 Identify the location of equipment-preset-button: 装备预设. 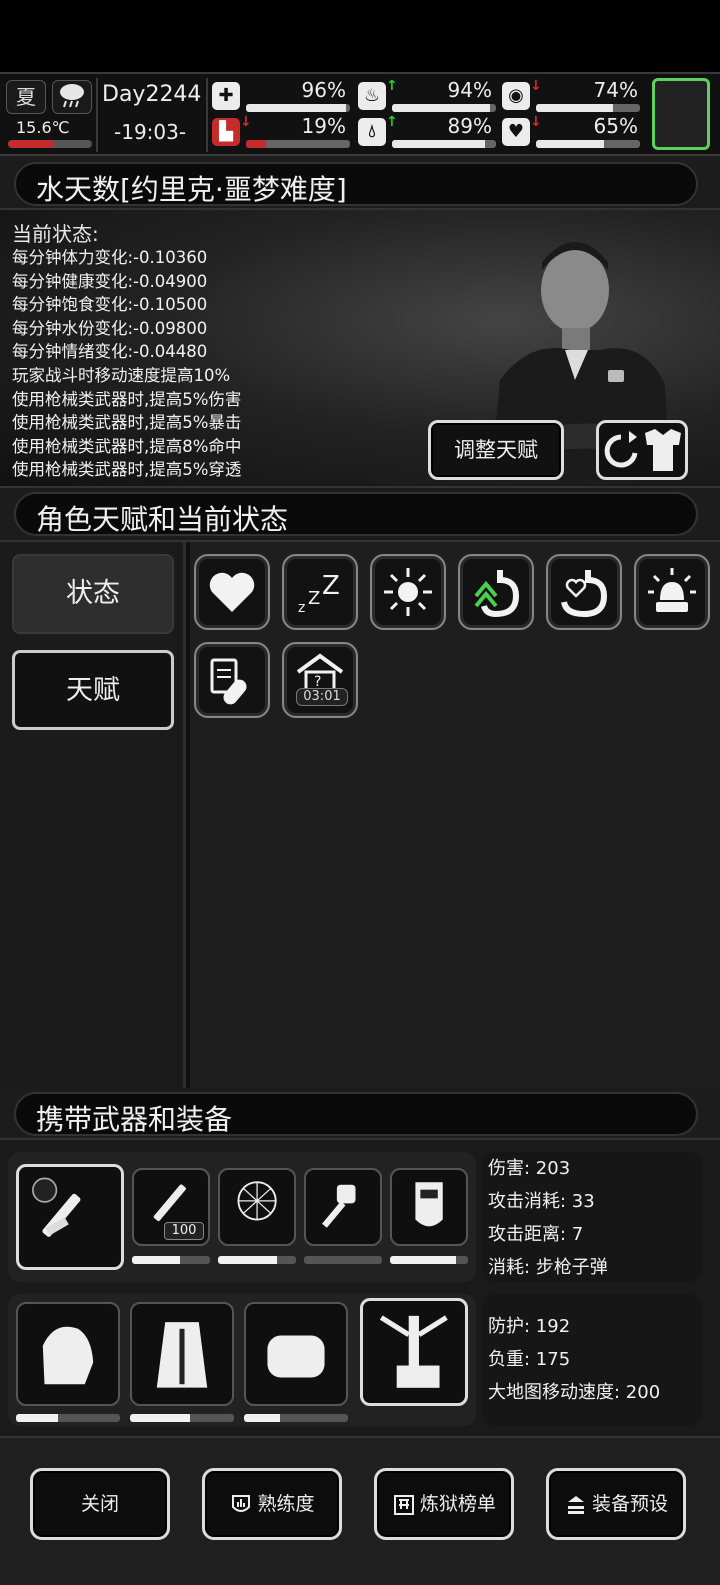
(616, 1504).